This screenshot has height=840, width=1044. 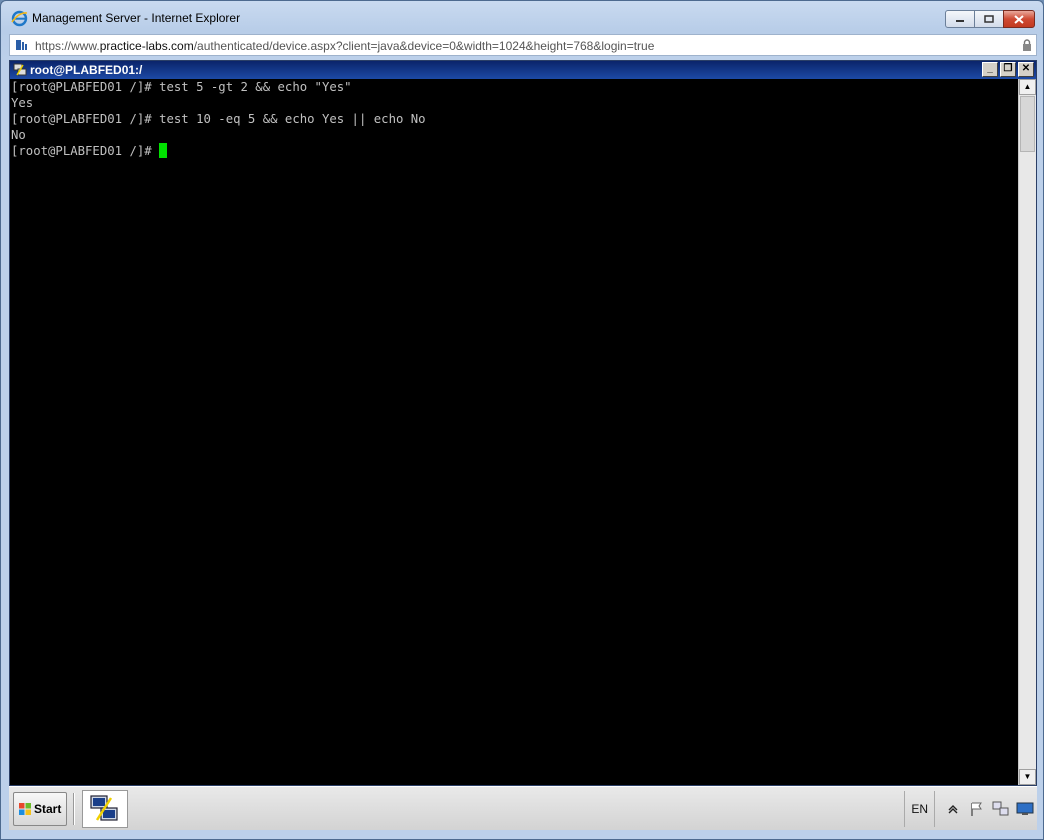 I want to click on start-label: Start, so click(x=48, y=809).